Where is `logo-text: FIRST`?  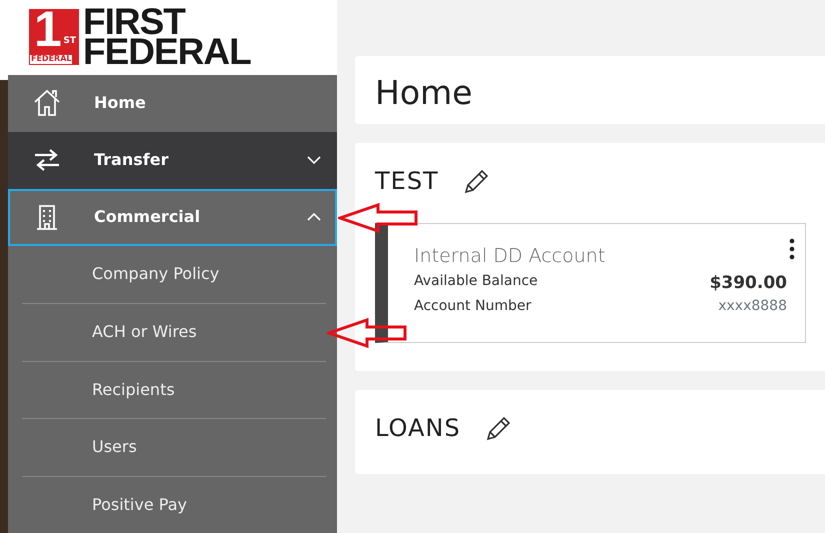 logo-text: FIRST is located at coordinates (134, 22).